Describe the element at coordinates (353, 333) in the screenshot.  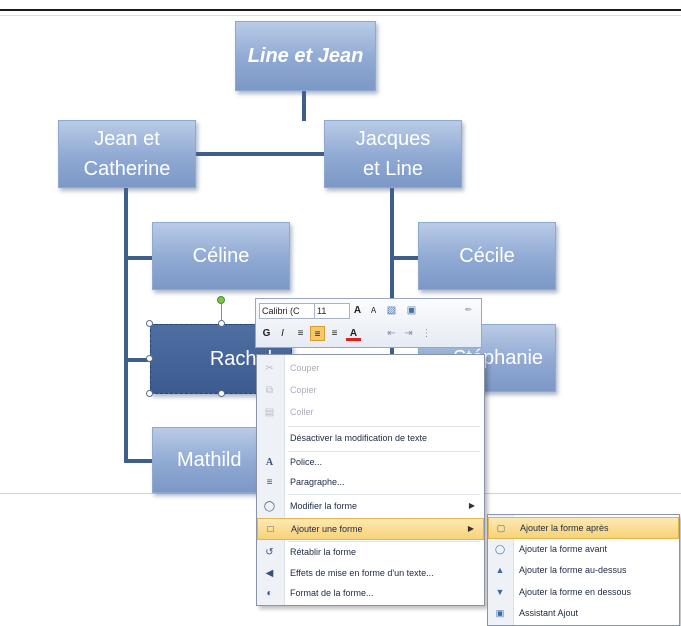
I see `font-color-button: A` at that location.